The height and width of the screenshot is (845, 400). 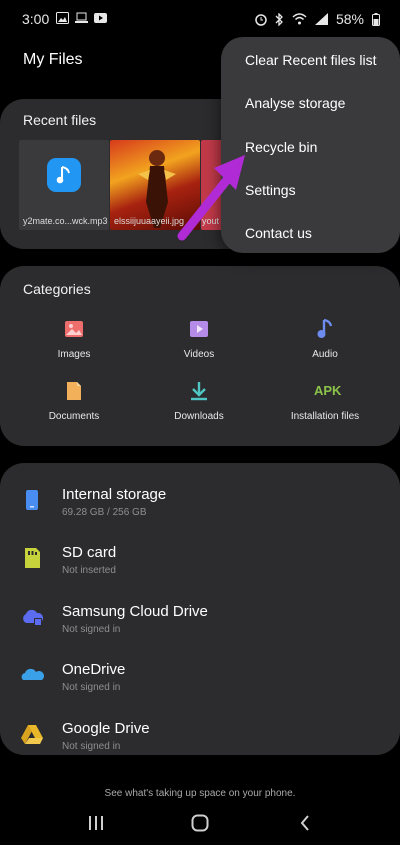 What do you see at coordinates (65, 221) in the screenshot?
I see `recent-file-name: y2mate.co...wck.mp3` at bounding box center [65, 221].